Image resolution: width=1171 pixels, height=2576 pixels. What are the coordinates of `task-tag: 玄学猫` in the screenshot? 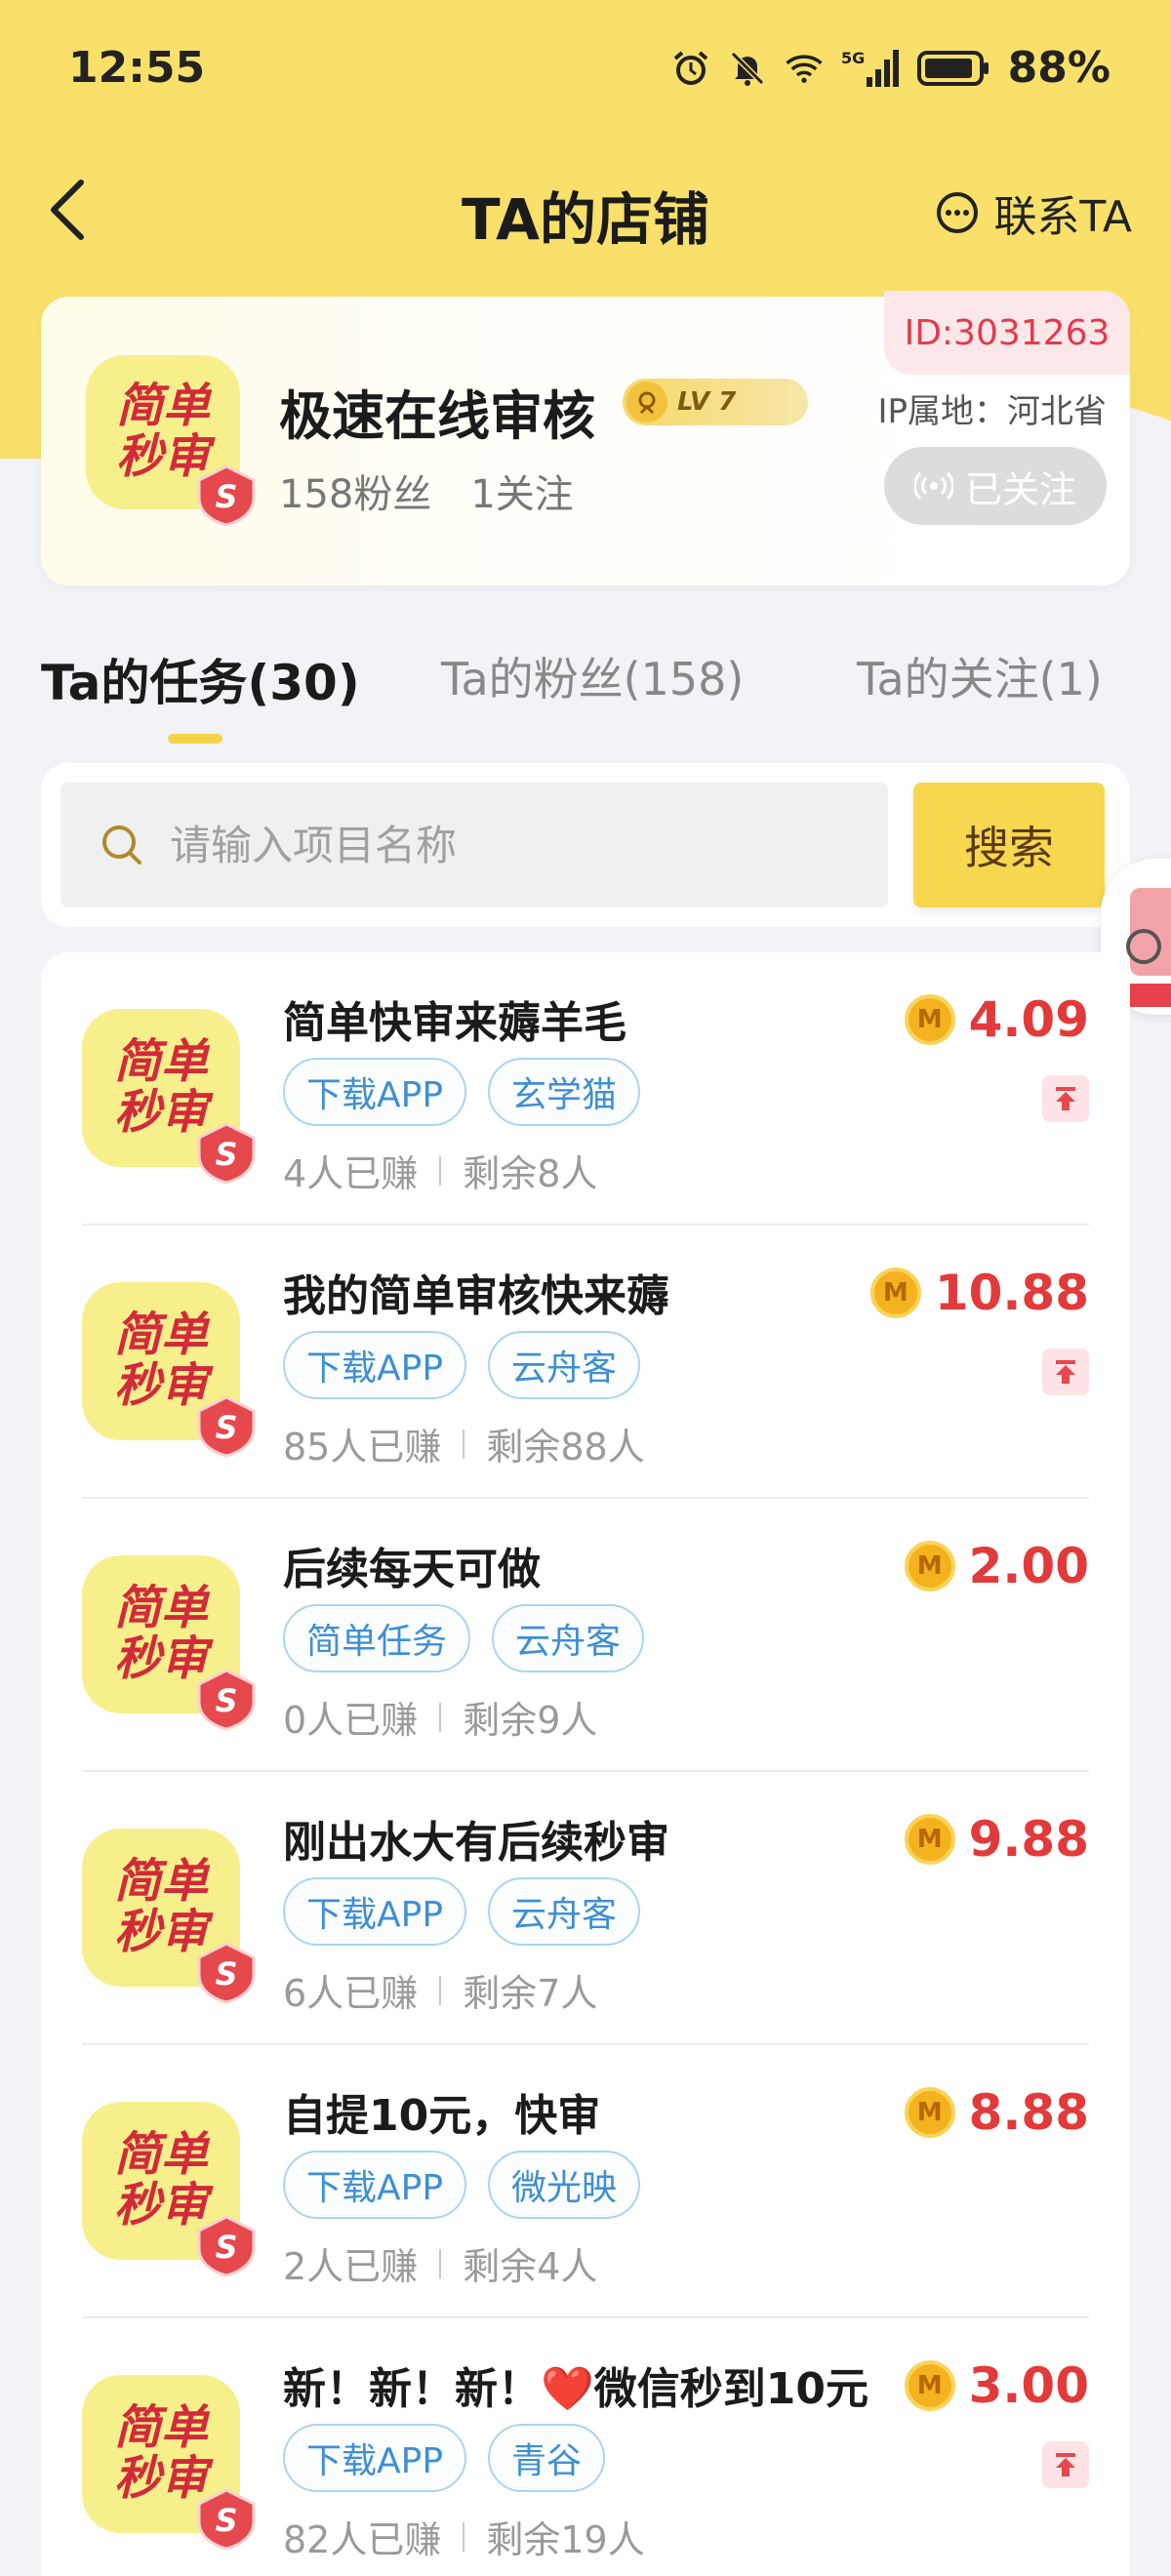 It's located at (564, 1092).